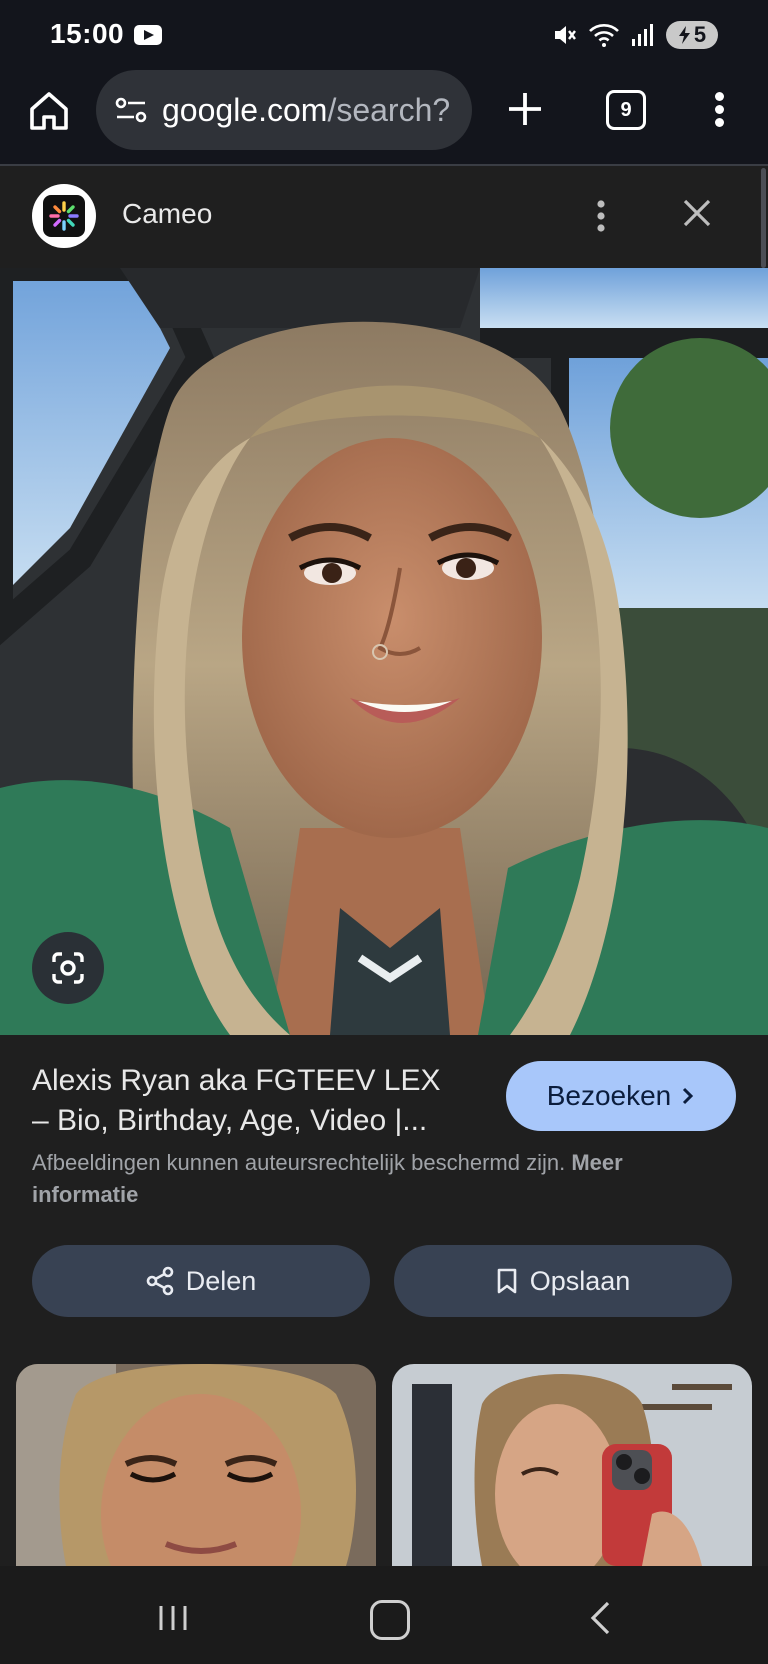 Image resolution: width=768 pixels, height=1664 pixels. I want to click on chevron-right-icon, so click(688, 1096).